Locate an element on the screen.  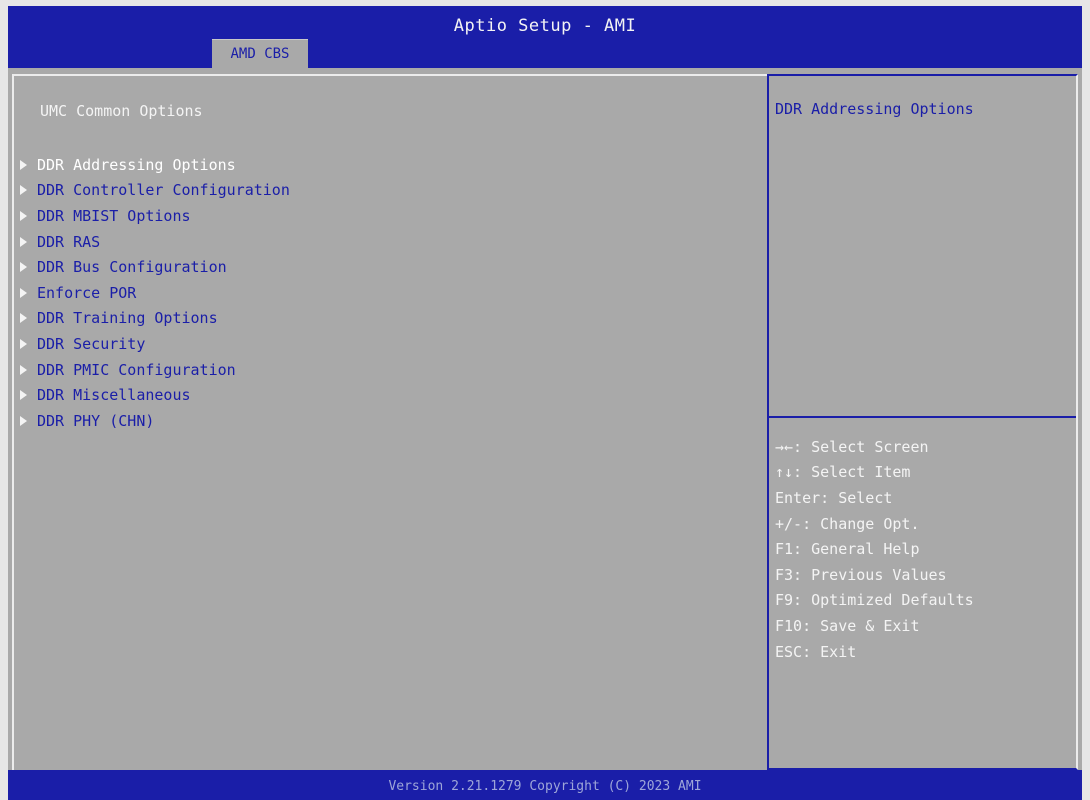
menu-item-label: DDR Controller Configuration is located at coordinates (163, 190).